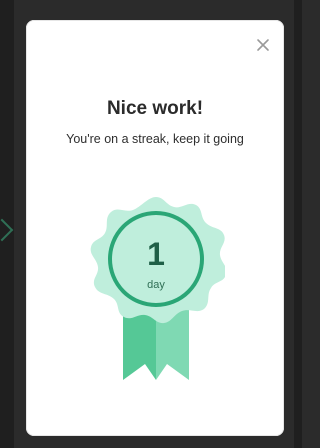 Image resolution: width=320 pixels, height=448 pixels. What do you see at coordinates (263, 45) in the screenshot?
I see `close-icon` at bounding box center [263, 45].